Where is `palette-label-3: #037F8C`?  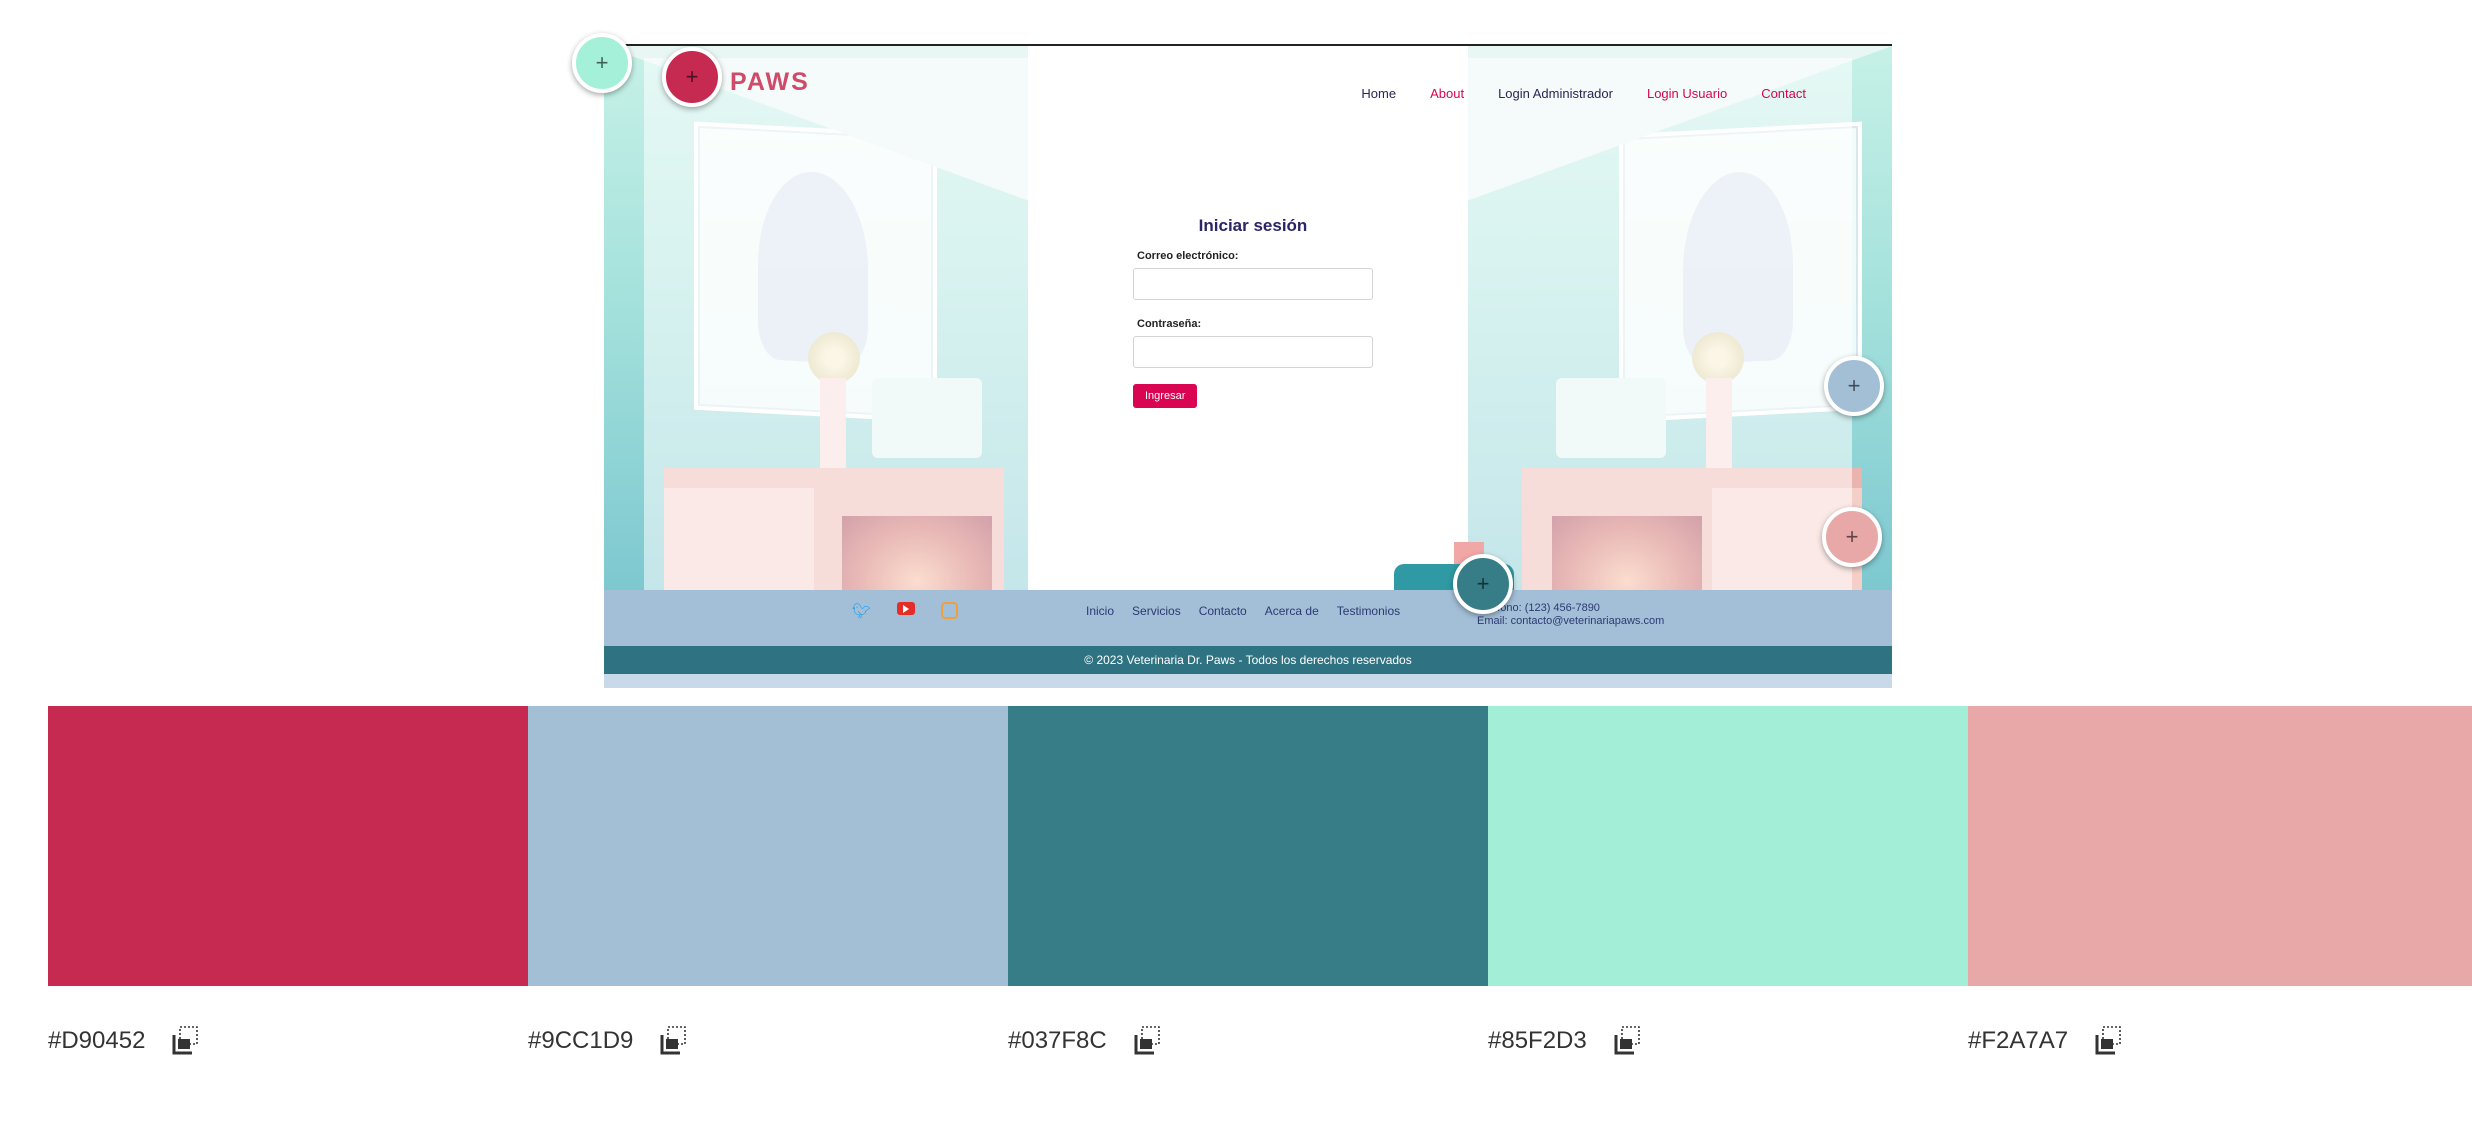
palette-label-3: #037F8C is located at coordinates (1086, 1041).